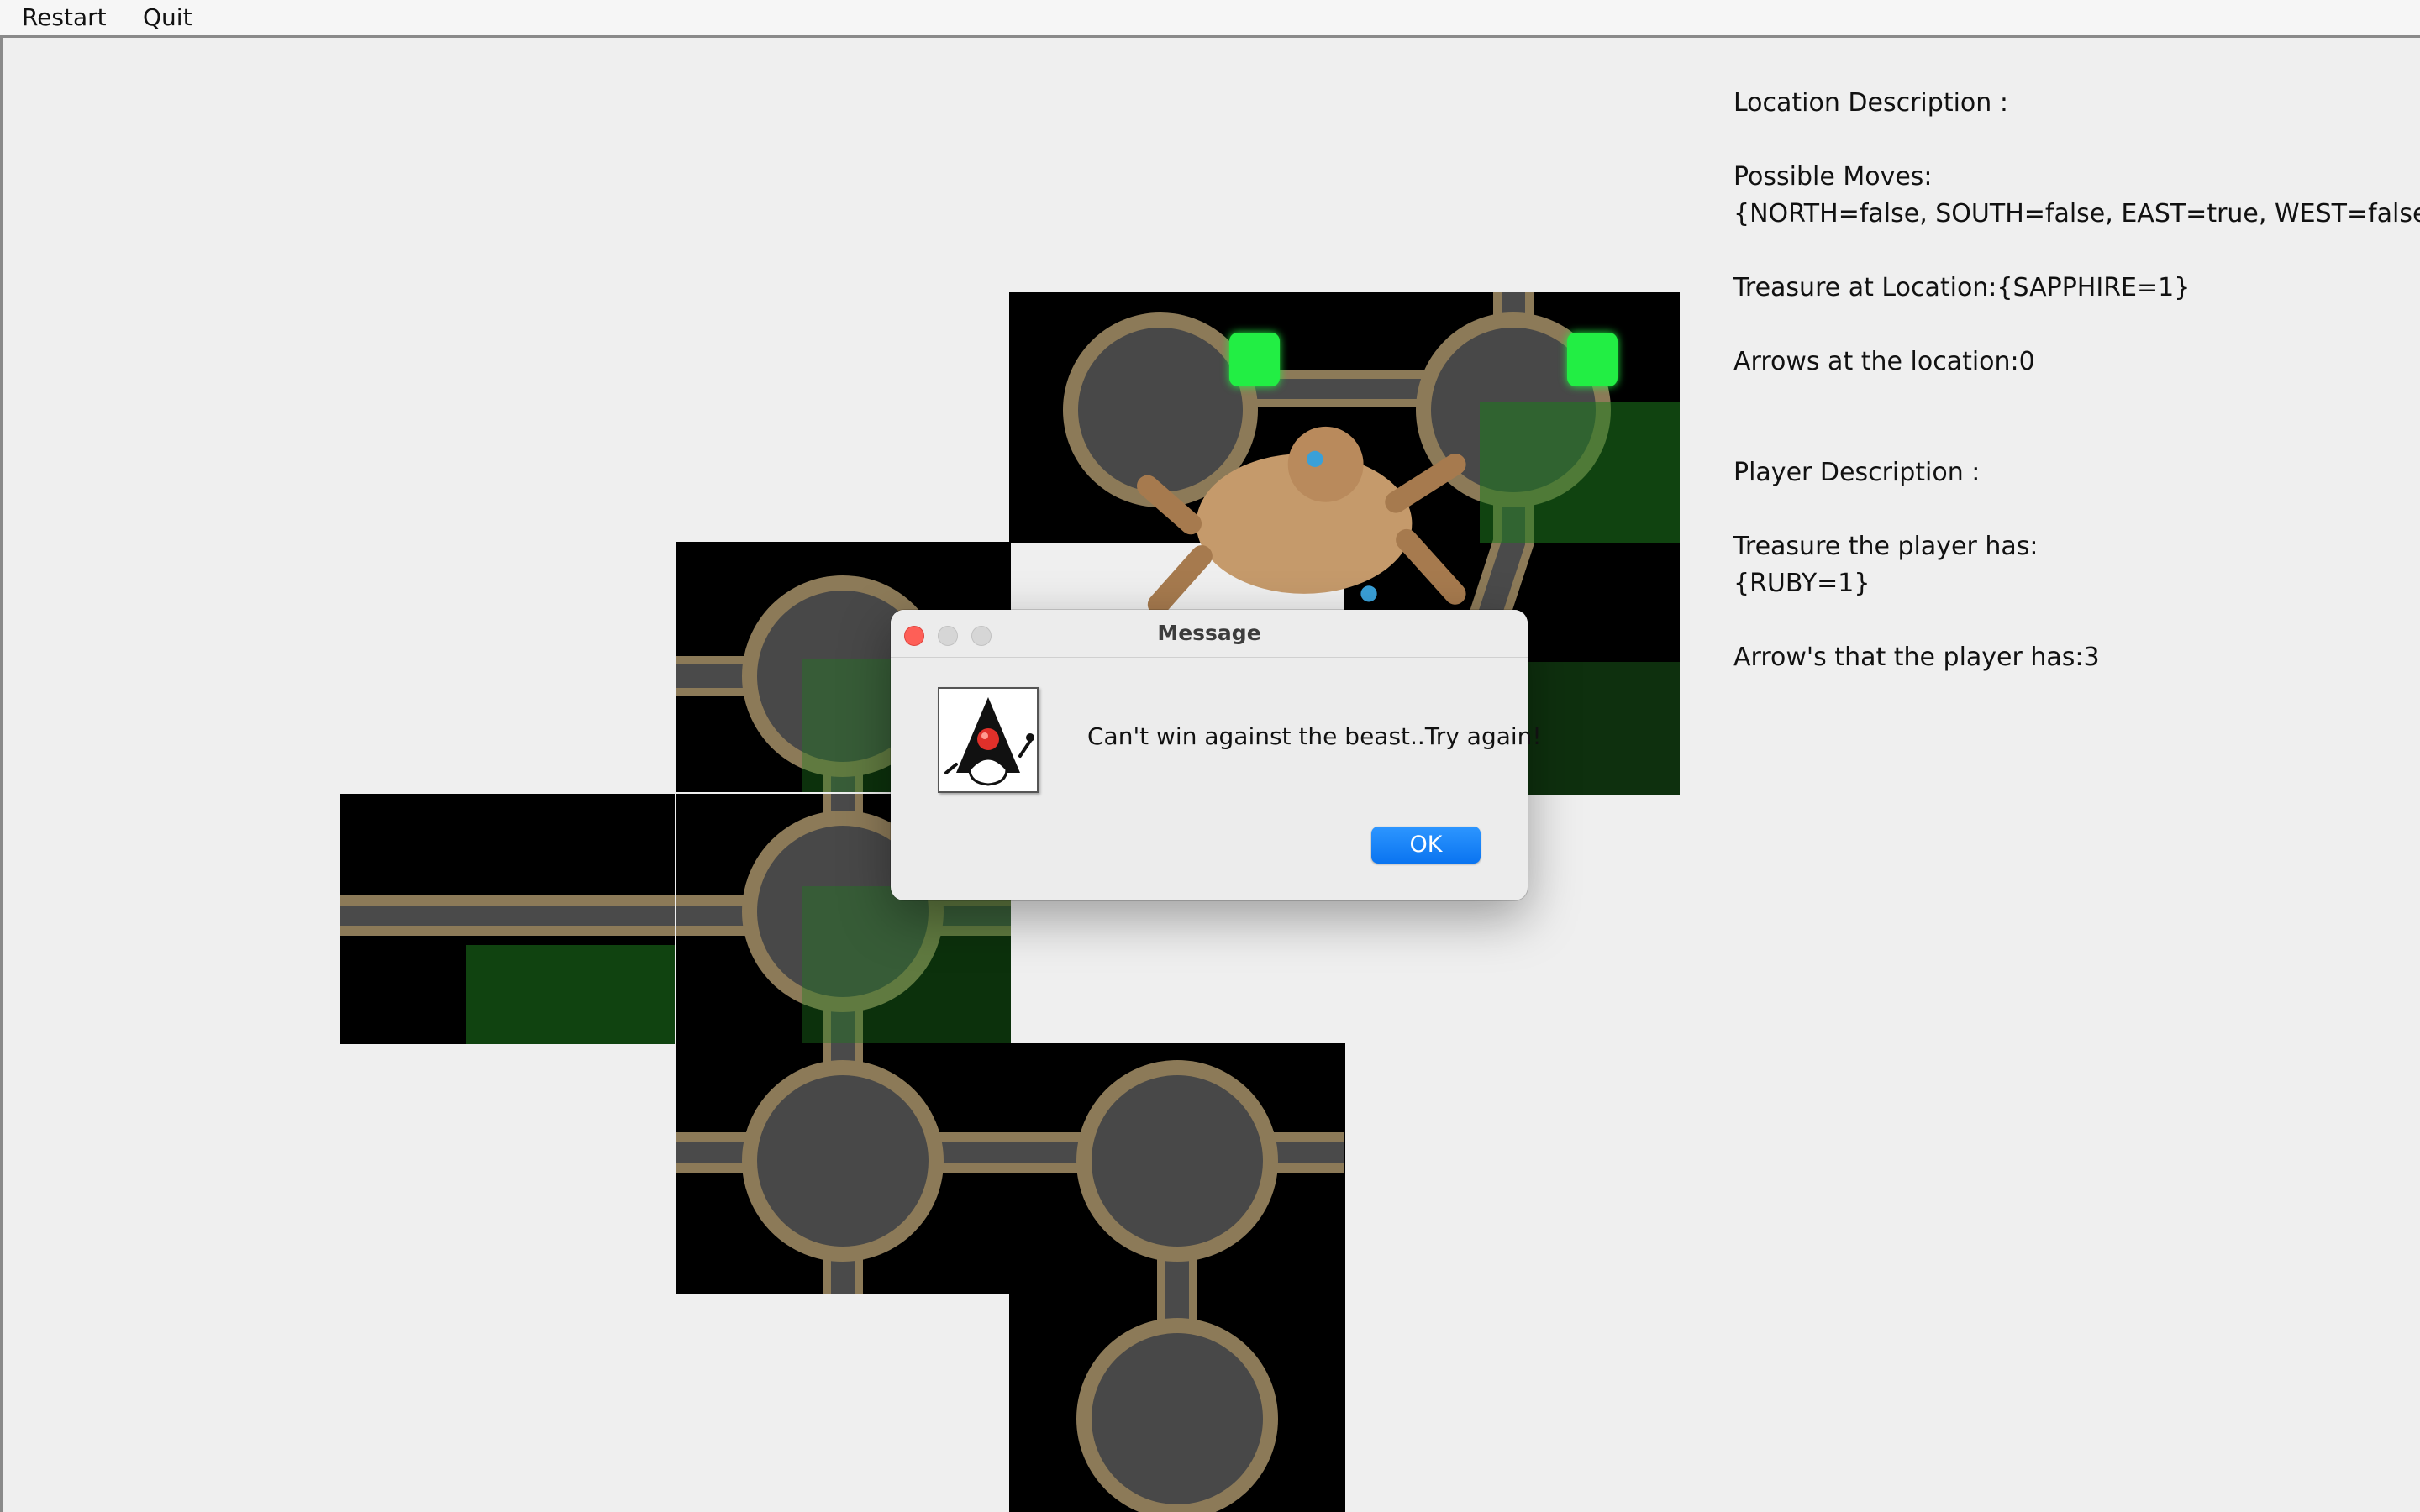 Image resolution: width=2420 pixels, height=1512 pixels. I want to click on menu-bar: Restart Quit, so click(1210, 19).